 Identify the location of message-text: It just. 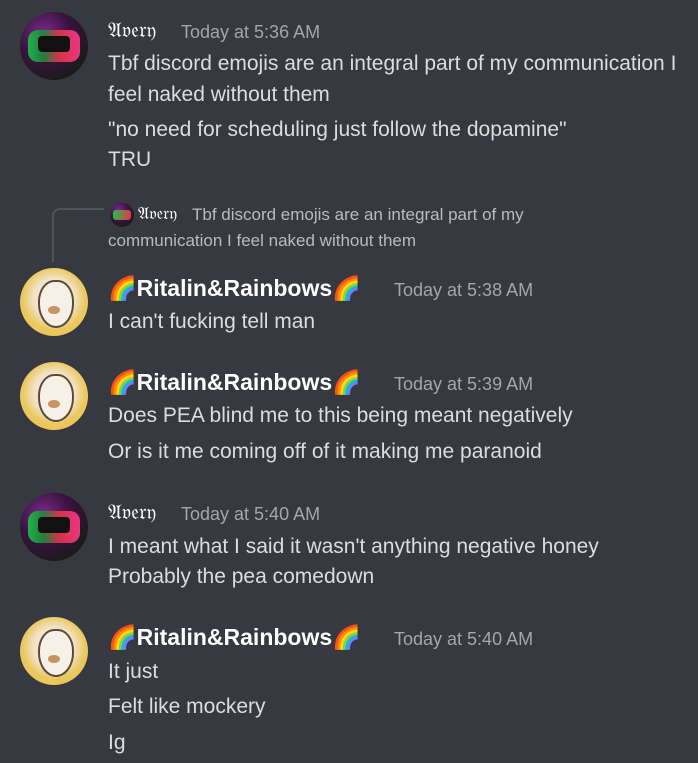
(133, 671).